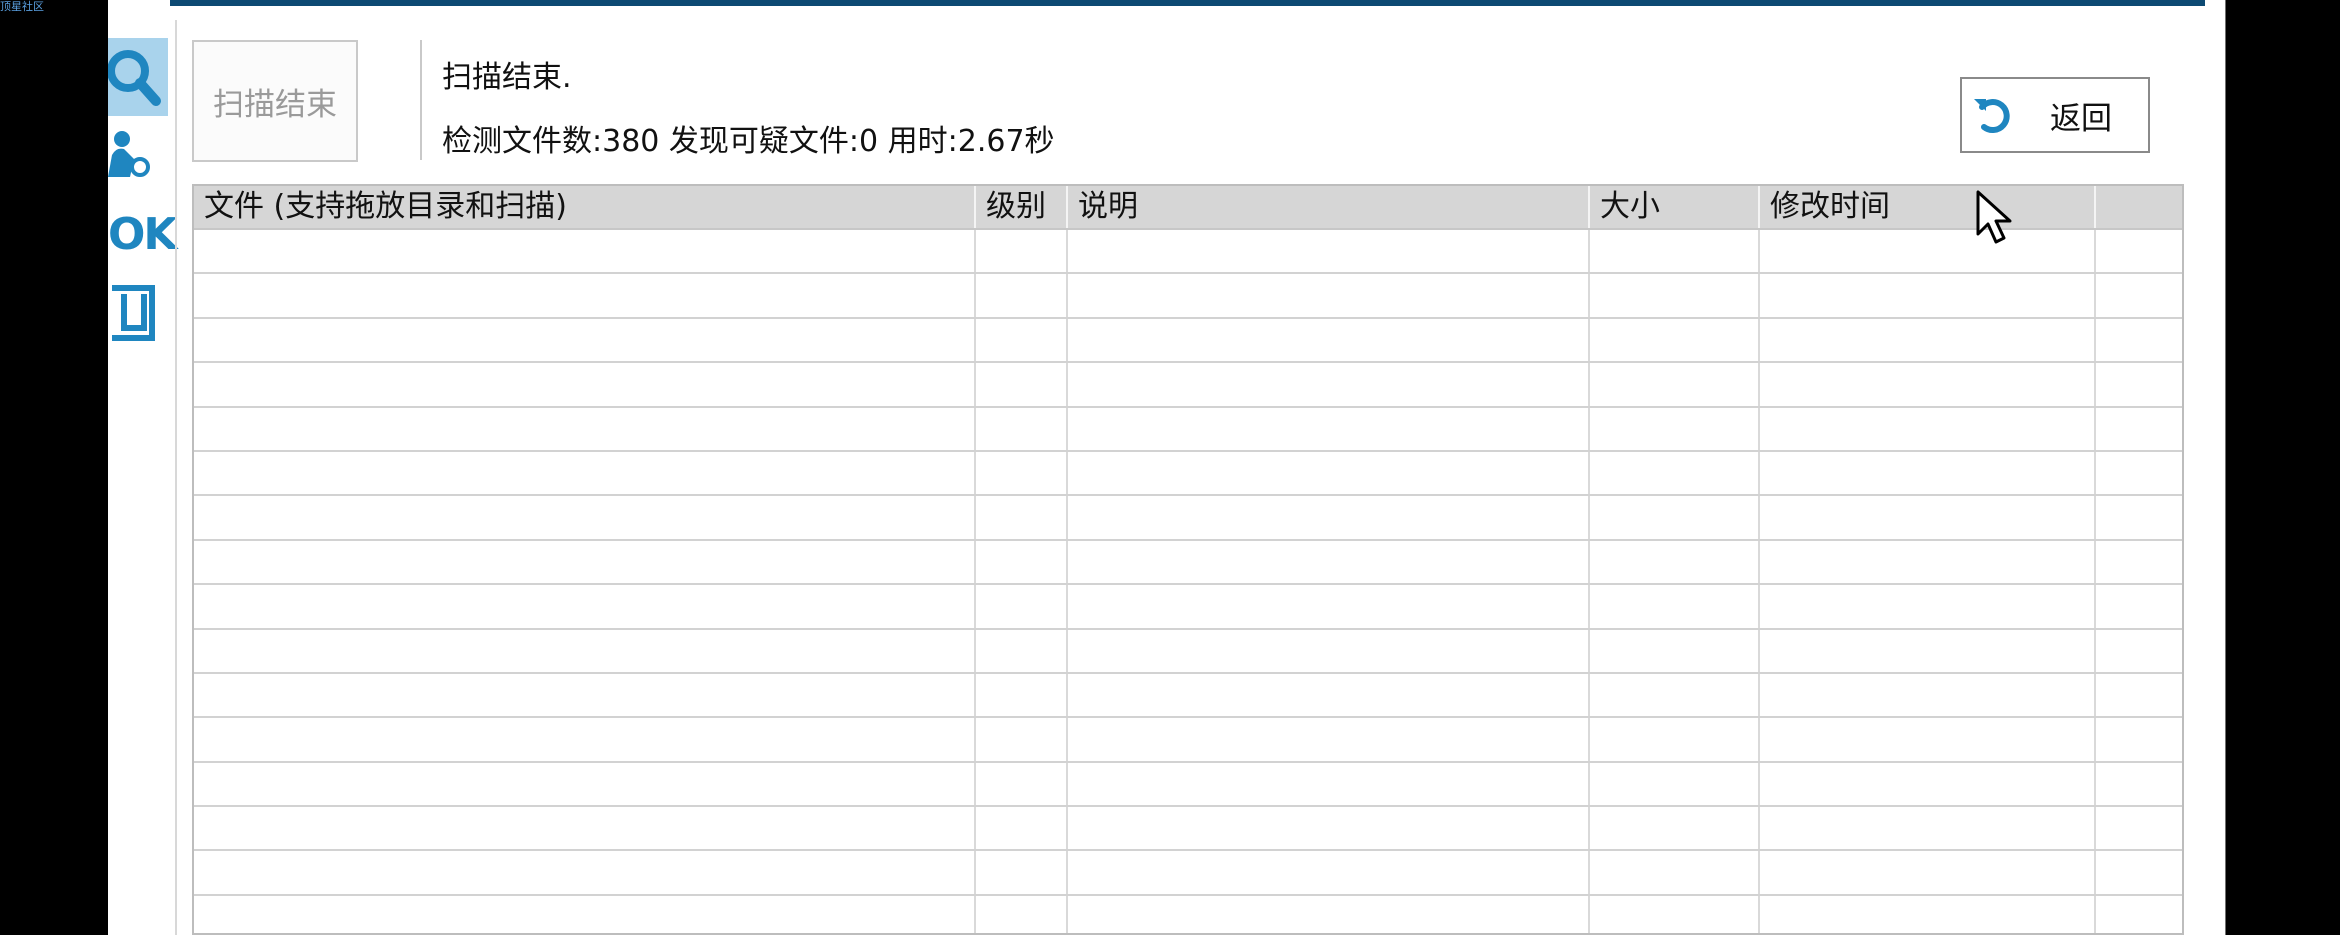 The height and width of the screenshot is (935, 2340). Describe the element at coordinates (22, 6) in the screenshot. I see `corner-watermark: 顶星社区` at that location.